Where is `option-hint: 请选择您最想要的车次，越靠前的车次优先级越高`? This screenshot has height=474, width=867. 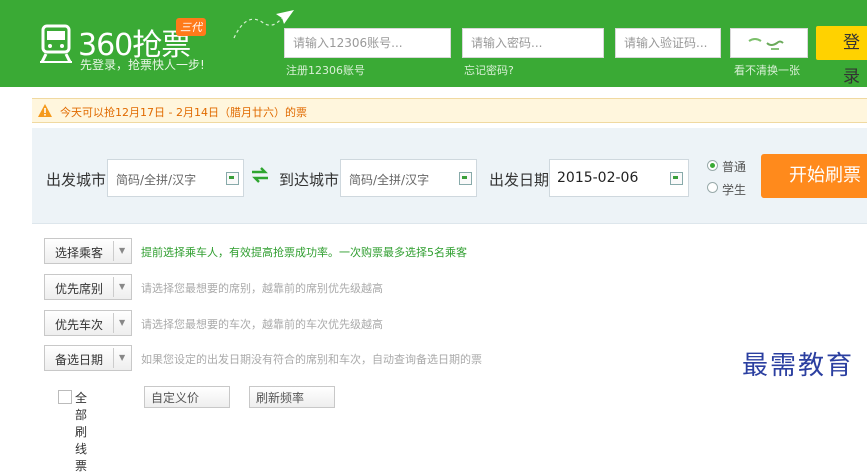
option-hint: 请选择您最想要的车次，越靠前的车次优先级越高 is located at coordinates (262, 324).